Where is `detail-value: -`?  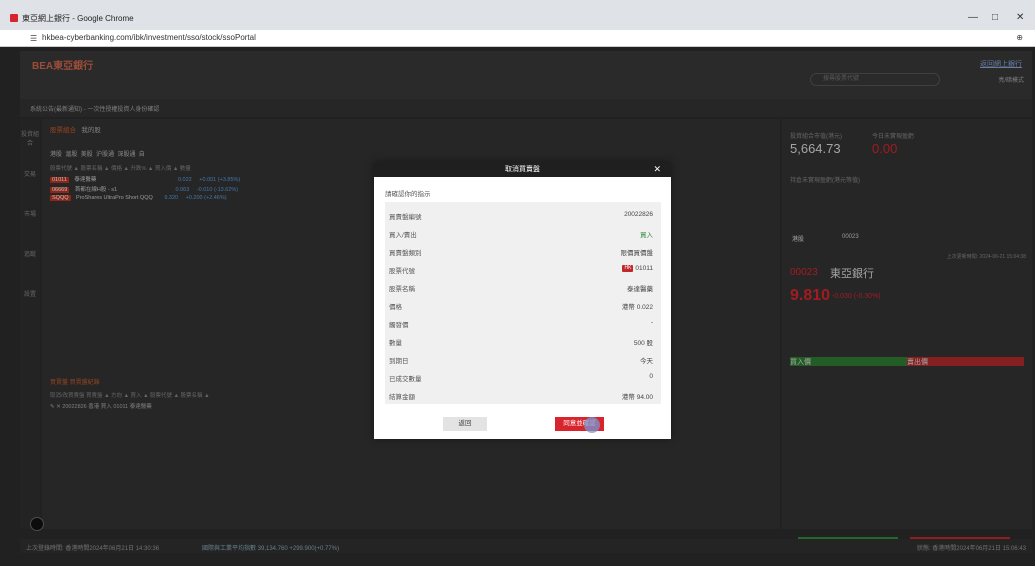 detail-value: - is located at coordinates (651, 322).